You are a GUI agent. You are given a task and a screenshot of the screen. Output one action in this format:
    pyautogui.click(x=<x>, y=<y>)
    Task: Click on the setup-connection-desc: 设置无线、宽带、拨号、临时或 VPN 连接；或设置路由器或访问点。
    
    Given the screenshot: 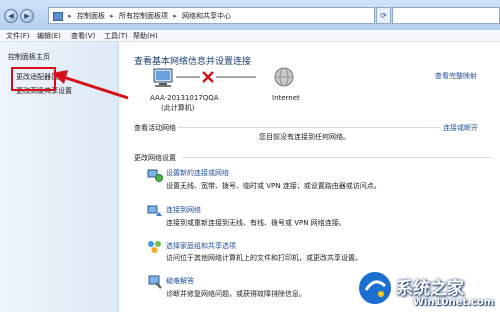 What is the action you would take?
    pyautogui.click(x=273, y=186)
    